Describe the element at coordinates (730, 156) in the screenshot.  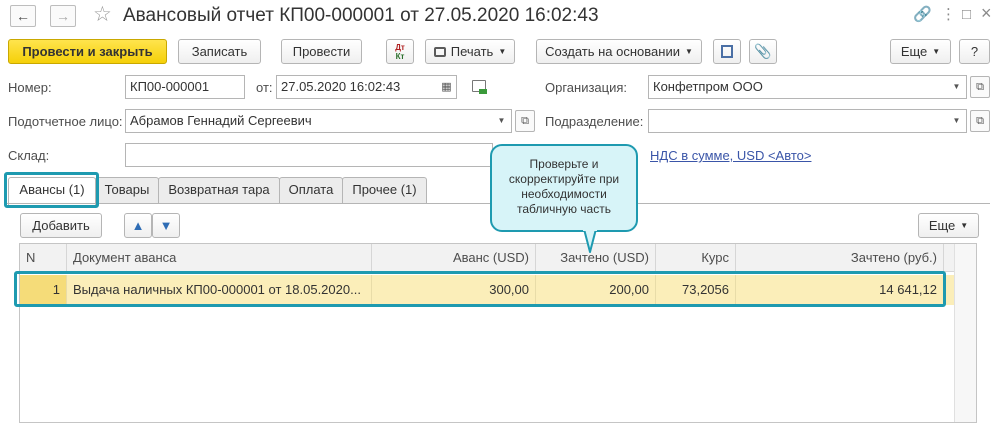
I see `vat-amount-link: НДС в сумме, USD <Авто>` at that location.